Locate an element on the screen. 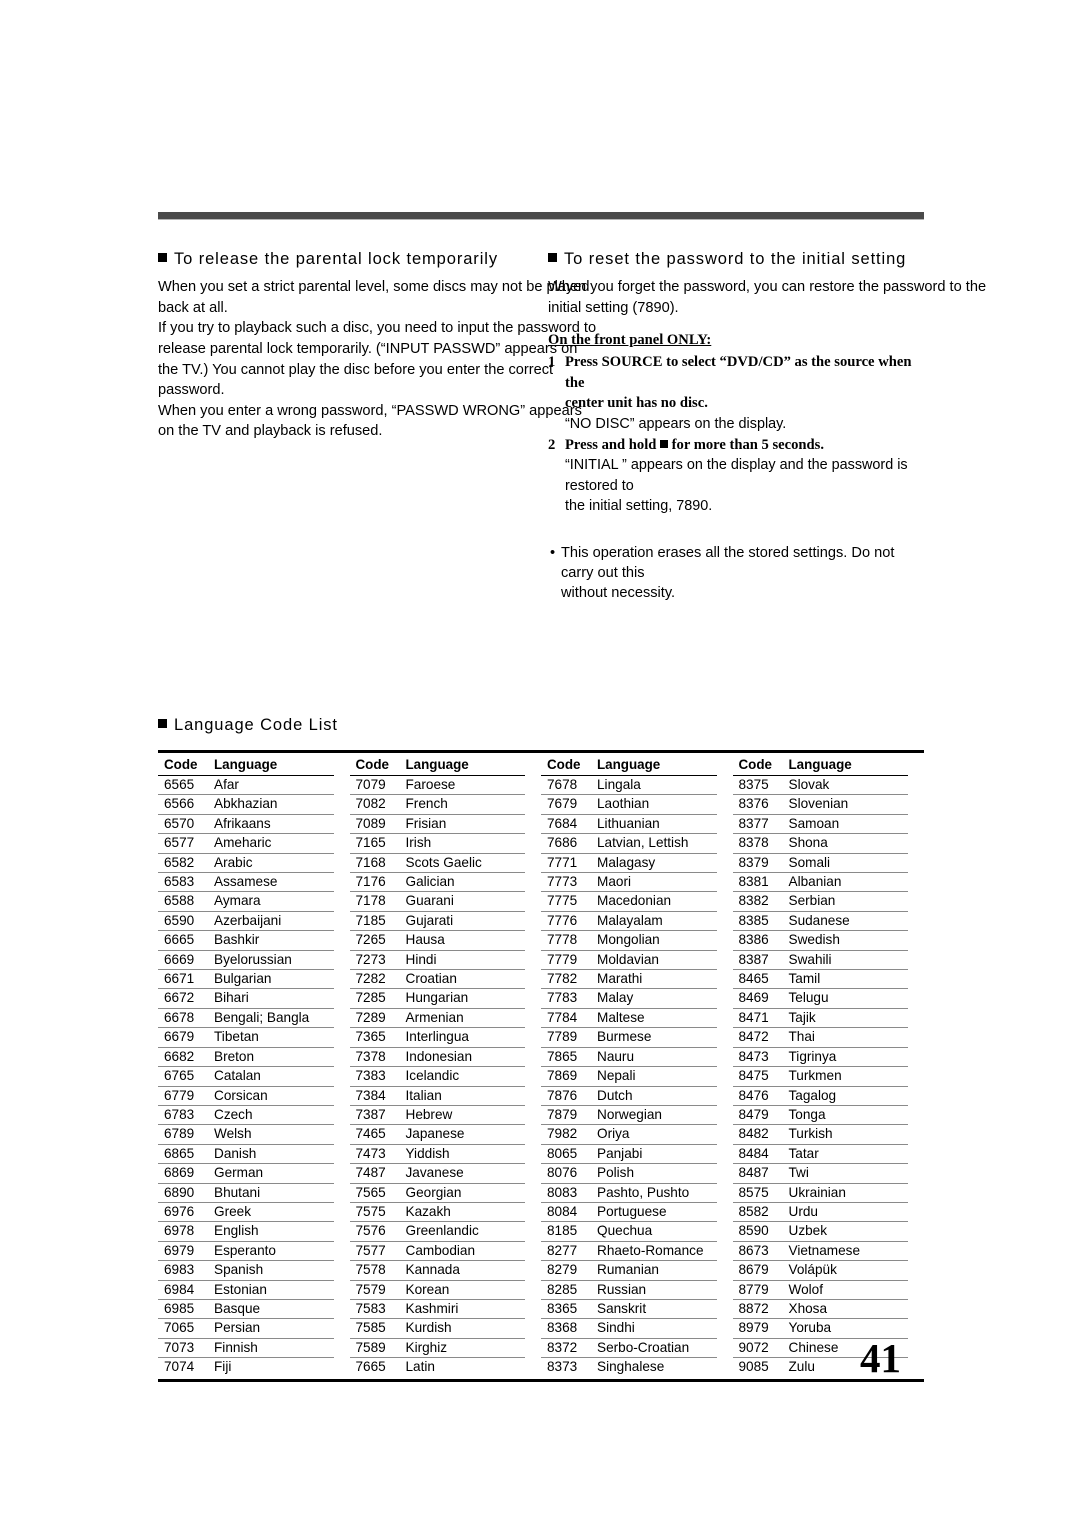 The width and height of the screenshot is (1080, 1531). header-rule is located at coordinates (541, 216).